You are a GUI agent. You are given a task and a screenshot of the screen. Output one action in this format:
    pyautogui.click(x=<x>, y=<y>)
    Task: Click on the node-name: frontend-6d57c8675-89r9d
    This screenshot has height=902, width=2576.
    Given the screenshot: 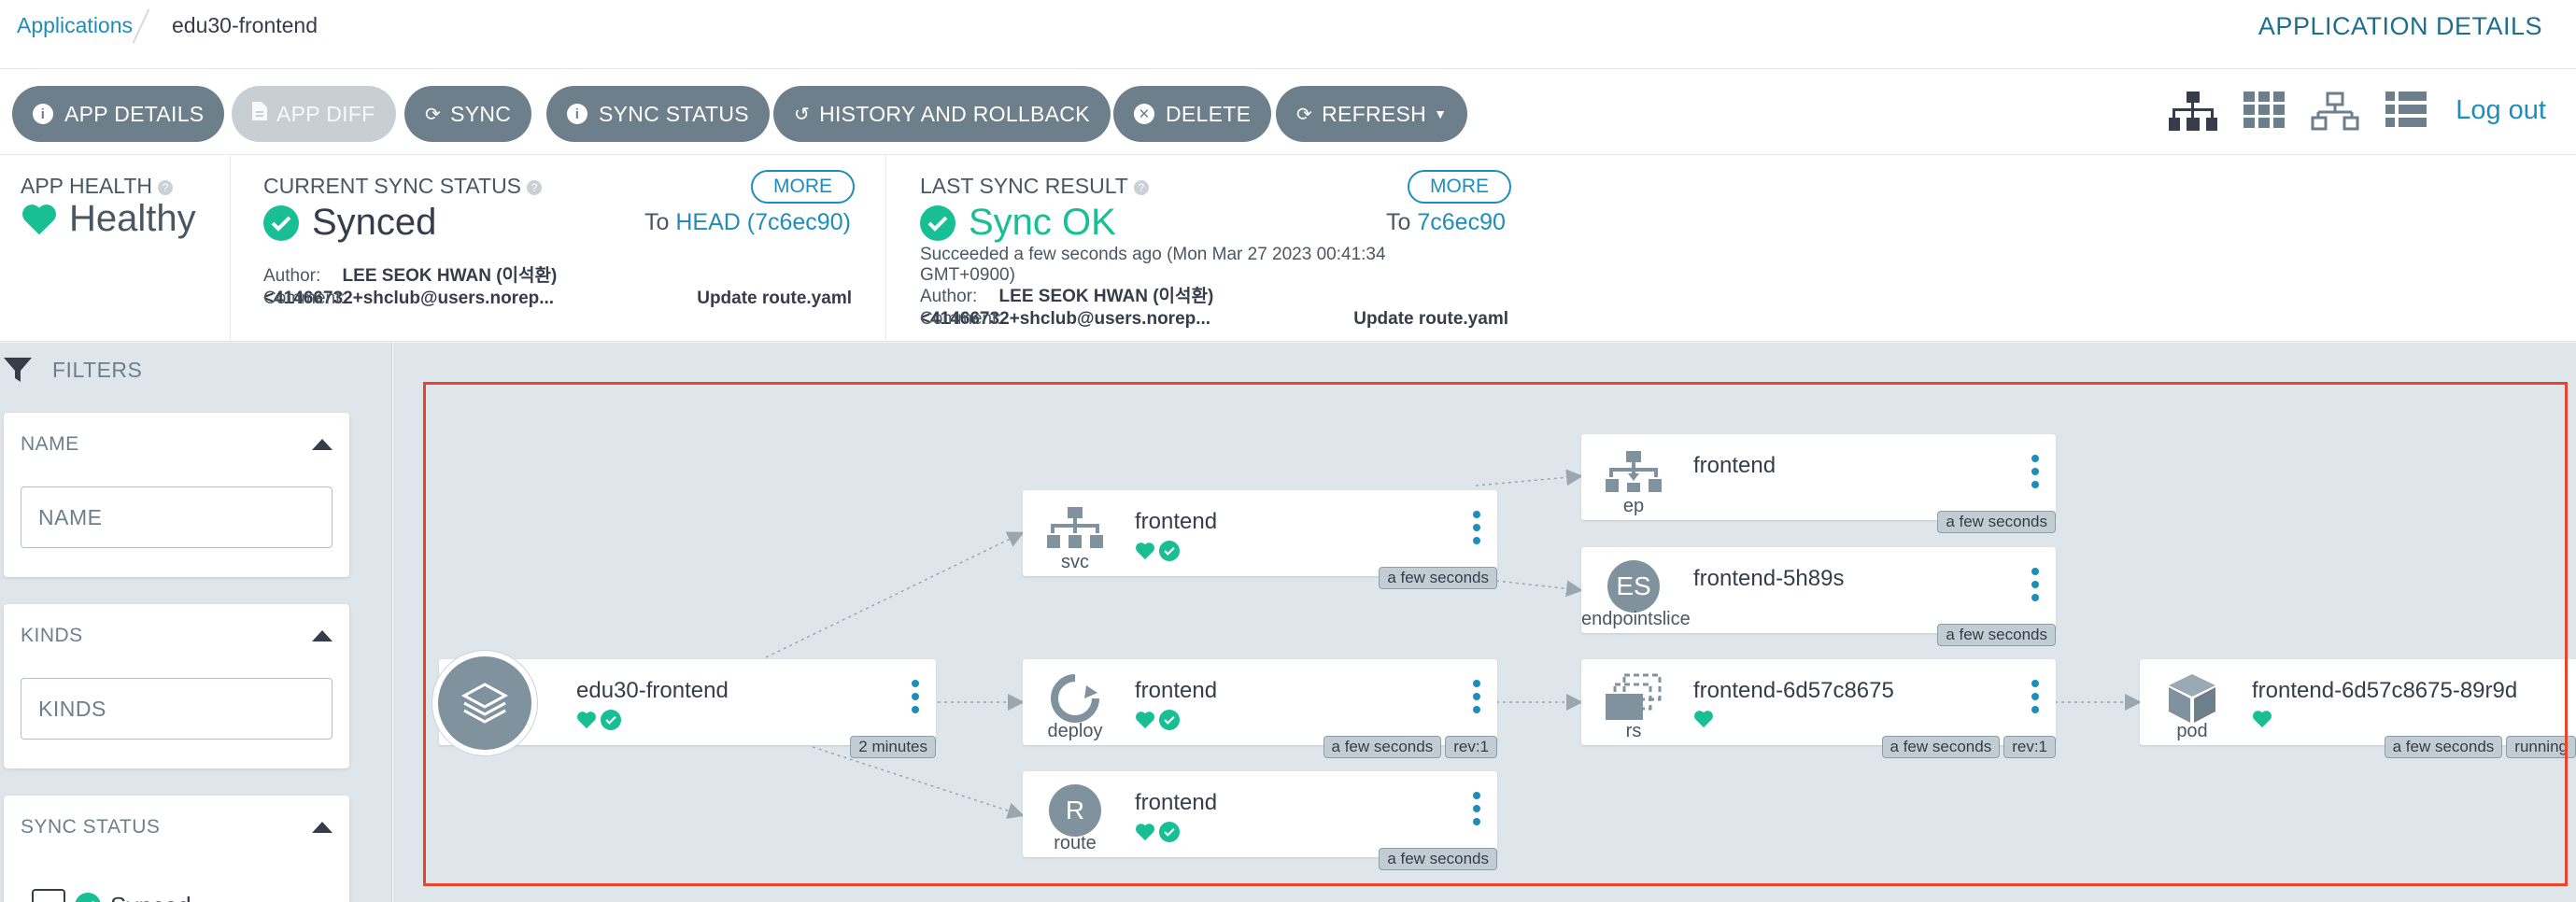 What is the action you would take?
    pyautogui.click(x=2385, y=690)
    